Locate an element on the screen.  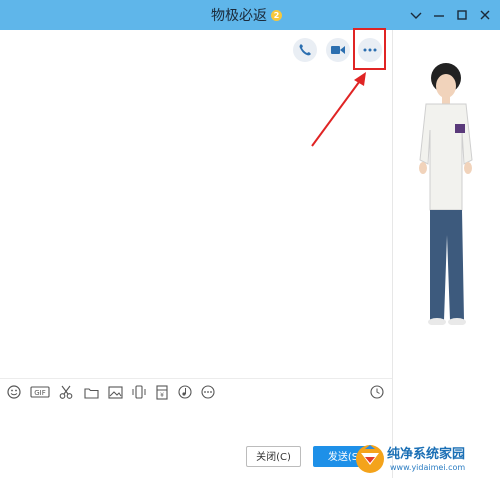
red-packet-icon: ¥ is located at coordinates (162, 392).